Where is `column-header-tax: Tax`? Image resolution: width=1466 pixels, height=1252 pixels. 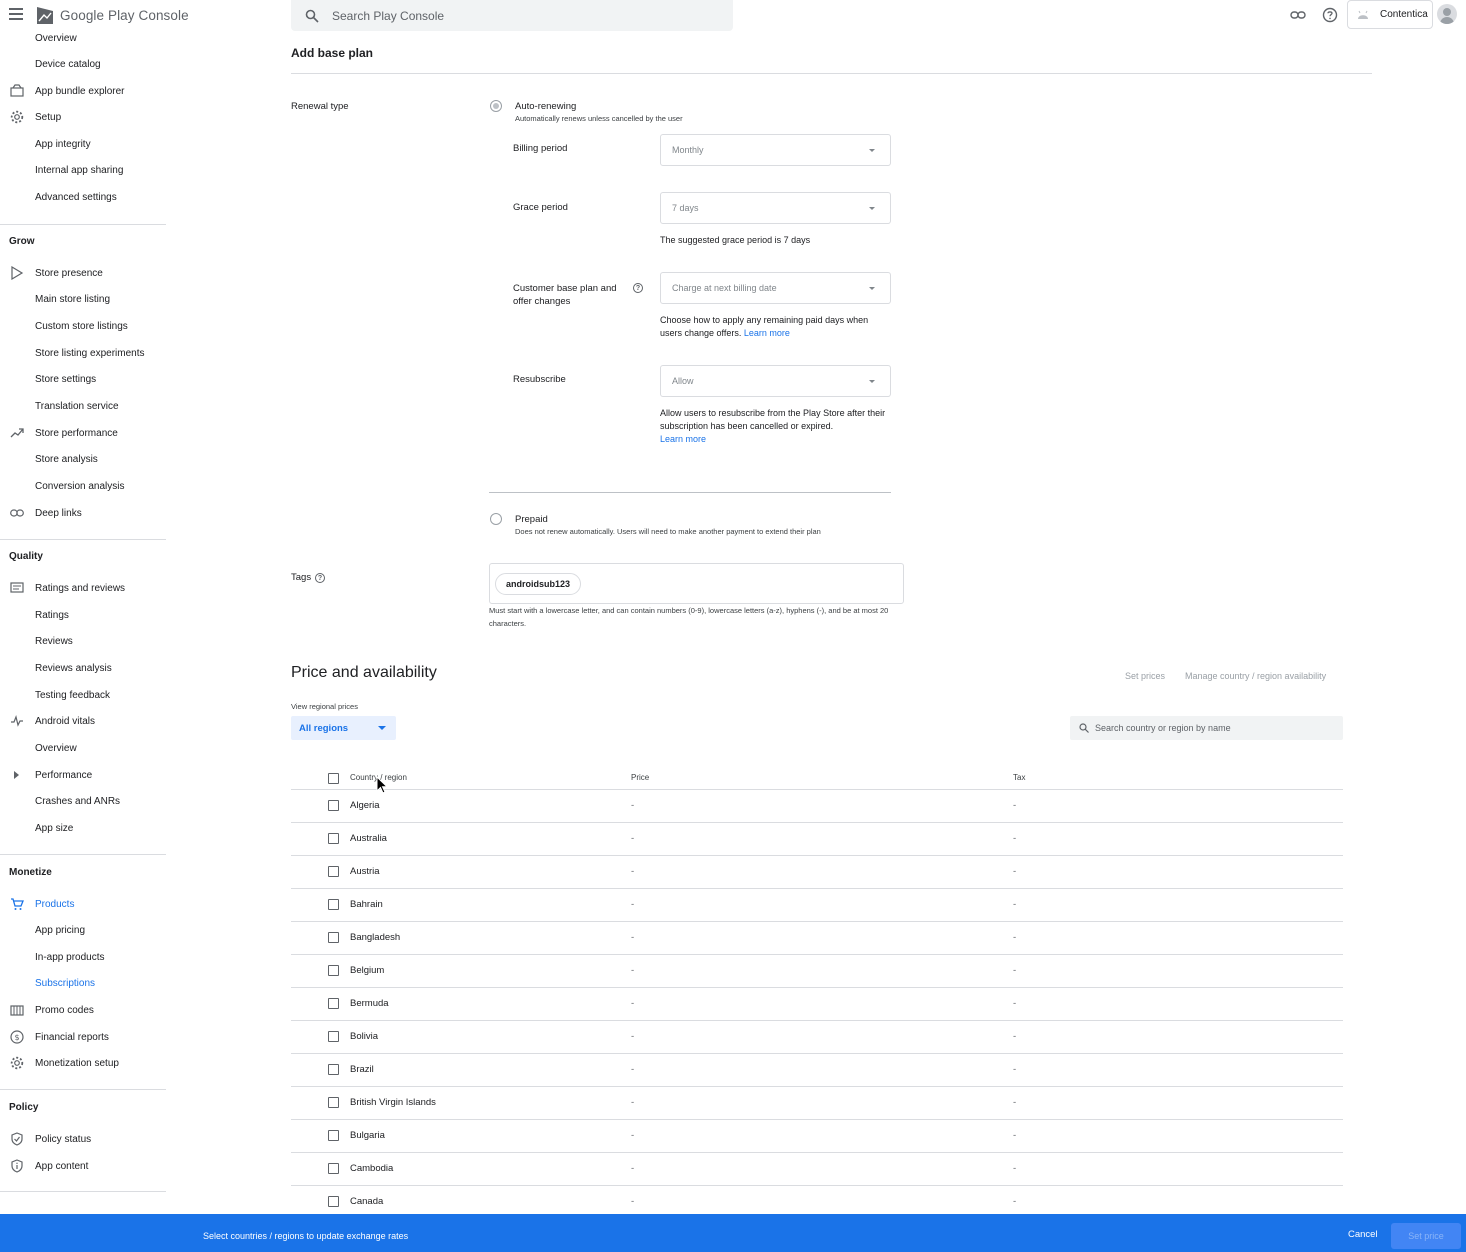
column-header-tax: Tax is located at coordinates (1019, 777).